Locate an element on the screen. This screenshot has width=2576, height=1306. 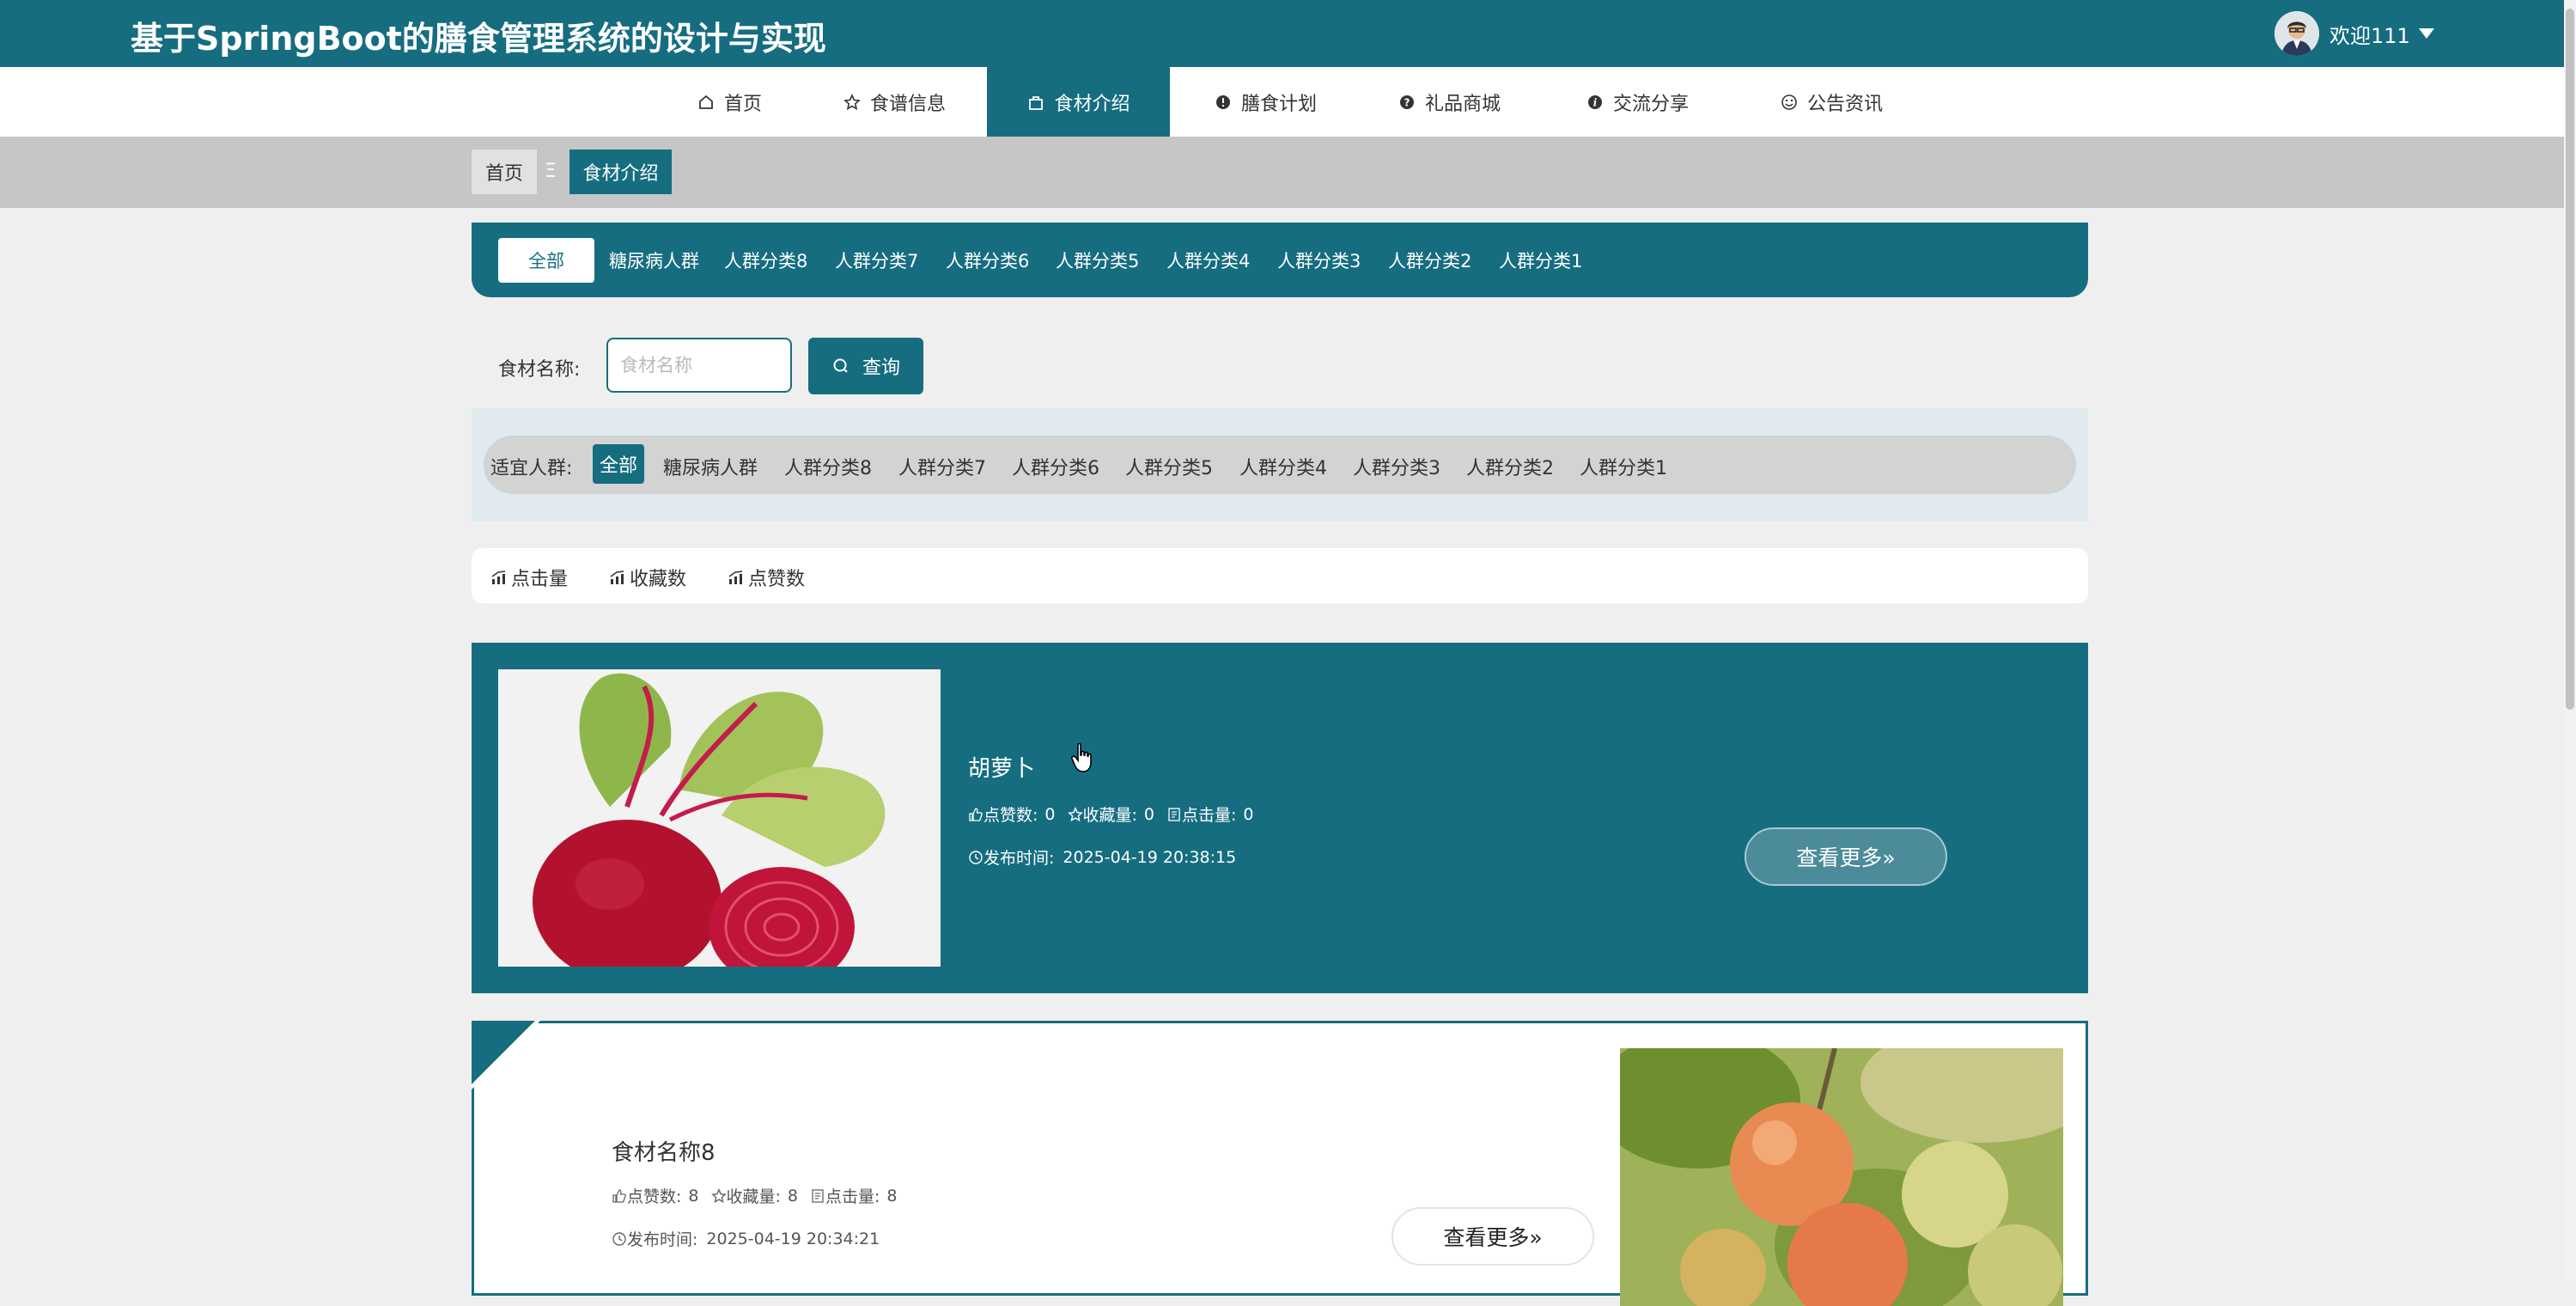
sort-label: 收藏数 is located at coordinates (658, 577).